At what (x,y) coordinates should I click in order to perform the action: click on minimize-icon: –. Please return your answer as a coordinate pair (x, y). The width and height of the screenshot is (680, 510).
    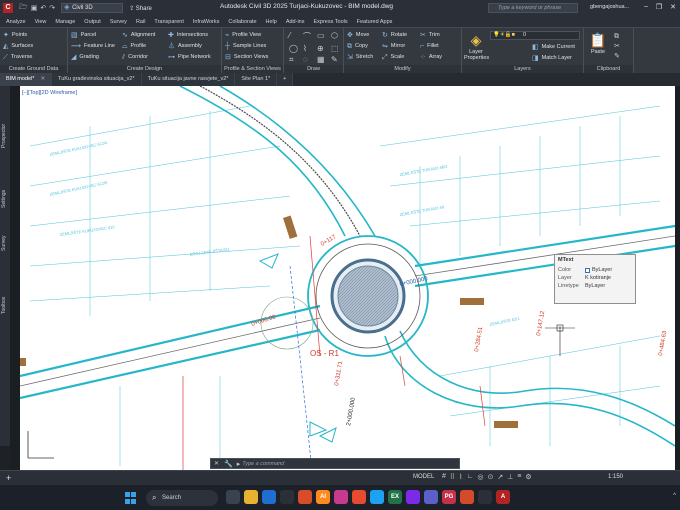
    Looking at the image, I should click on (646, 7).